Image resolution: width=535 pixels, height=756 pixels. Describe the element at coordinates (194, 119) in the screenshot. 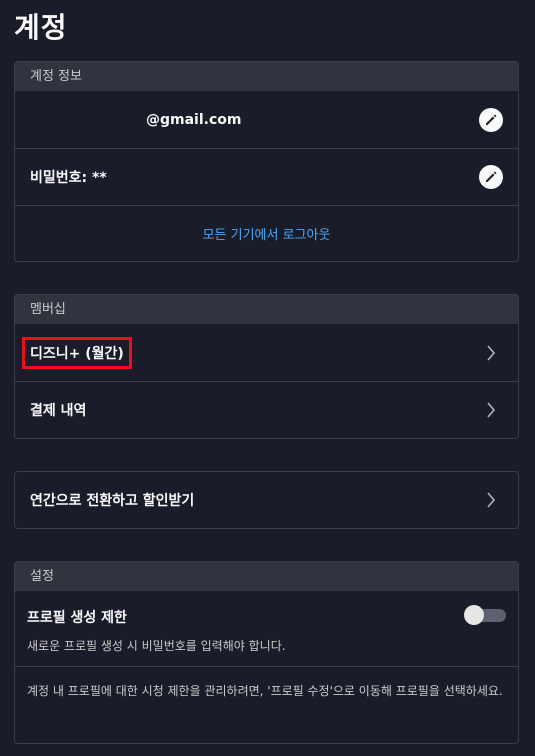

I see `email-value: @gmail.com` at that location.